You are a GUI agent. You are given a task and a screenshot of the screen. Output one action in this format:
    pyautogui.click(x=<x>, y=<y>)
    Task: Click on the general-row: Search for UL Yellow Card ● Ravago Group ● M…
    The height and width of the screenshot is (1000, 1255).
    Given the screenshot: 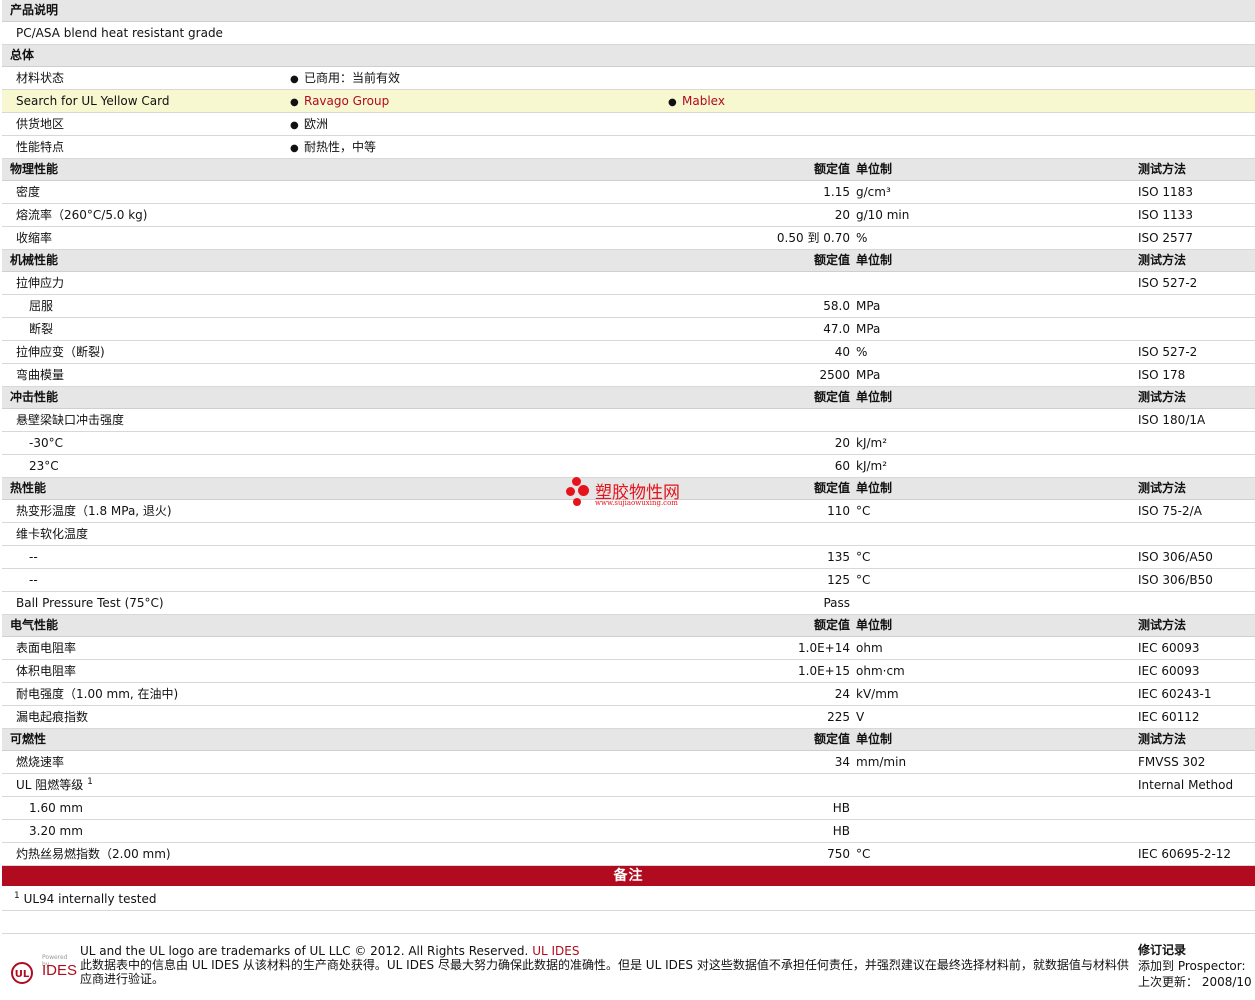 What is the action you would take?
    pyautogui.click(x=628, y=101)
    